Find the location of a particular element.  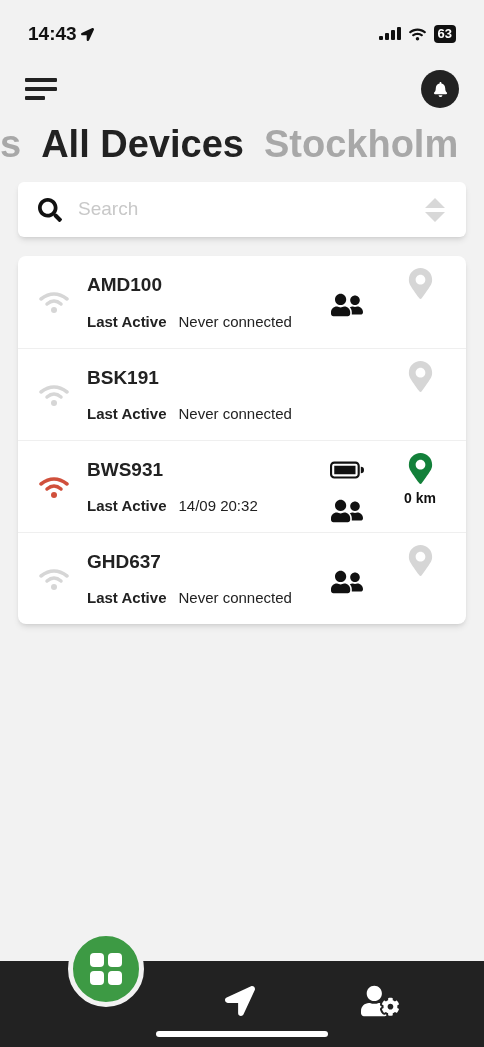

status-time: 14:43 is located at coordinates (52, 33).